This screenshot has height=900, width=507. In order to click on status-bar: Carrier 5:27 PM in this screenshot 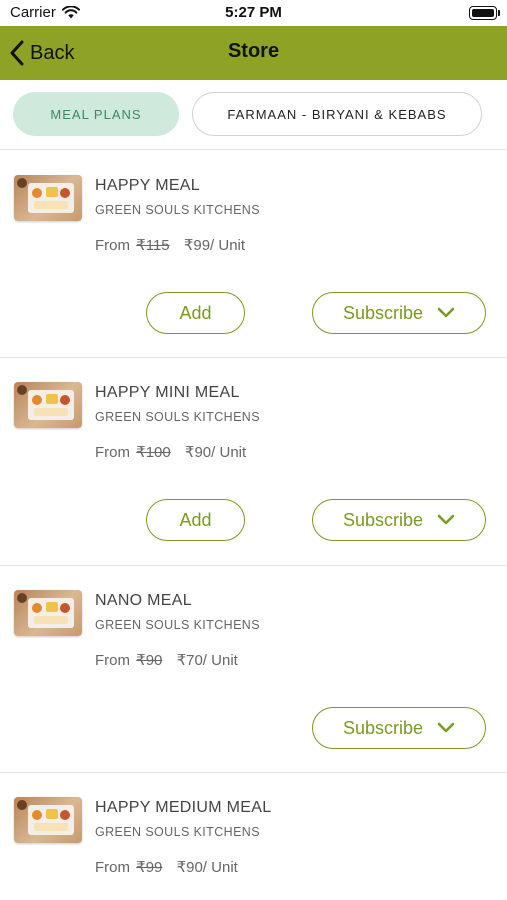, I will do `click(253, 13)`.